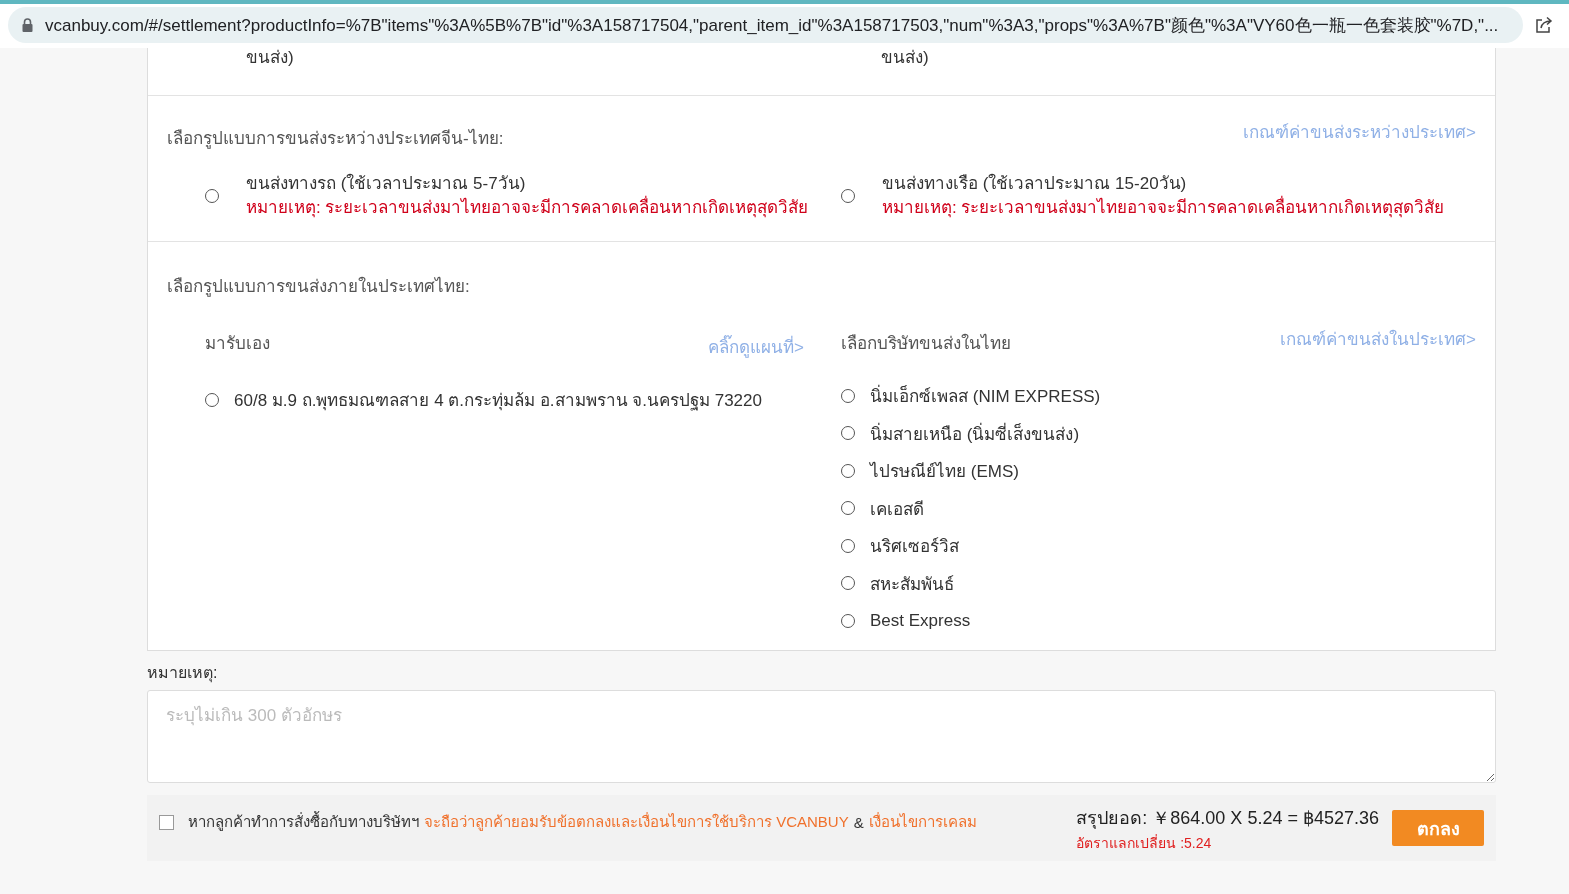  I want to click on pickup-address-option: 60/8 ม.9 ถ.พุทธมณฑลสาย 4 ต.กระทุ่มล้ม อ.สามพราน จ.นครปฐม 73220, so click(498, 400).